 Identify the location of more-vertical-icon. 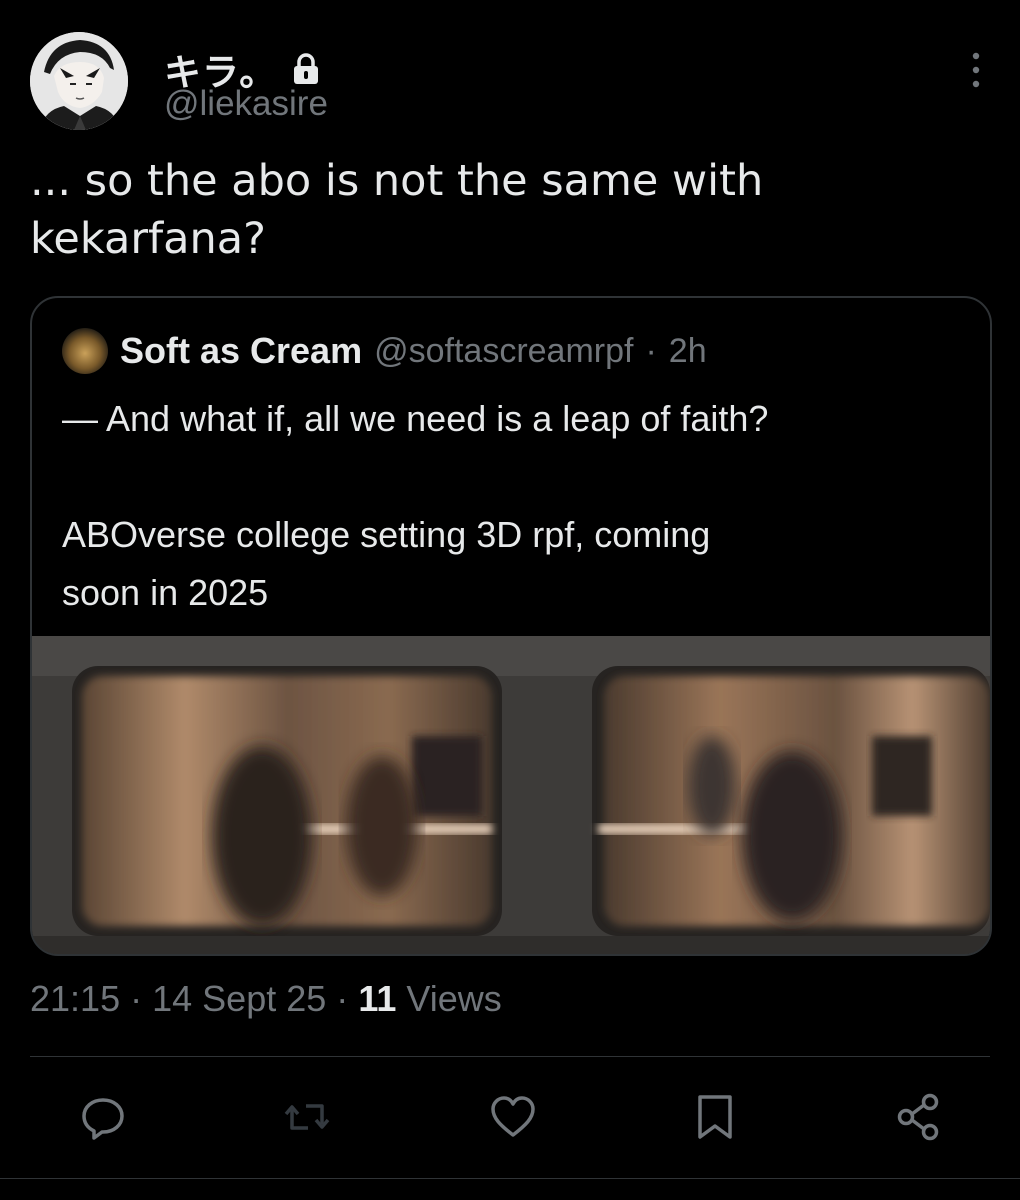
(976, 70).